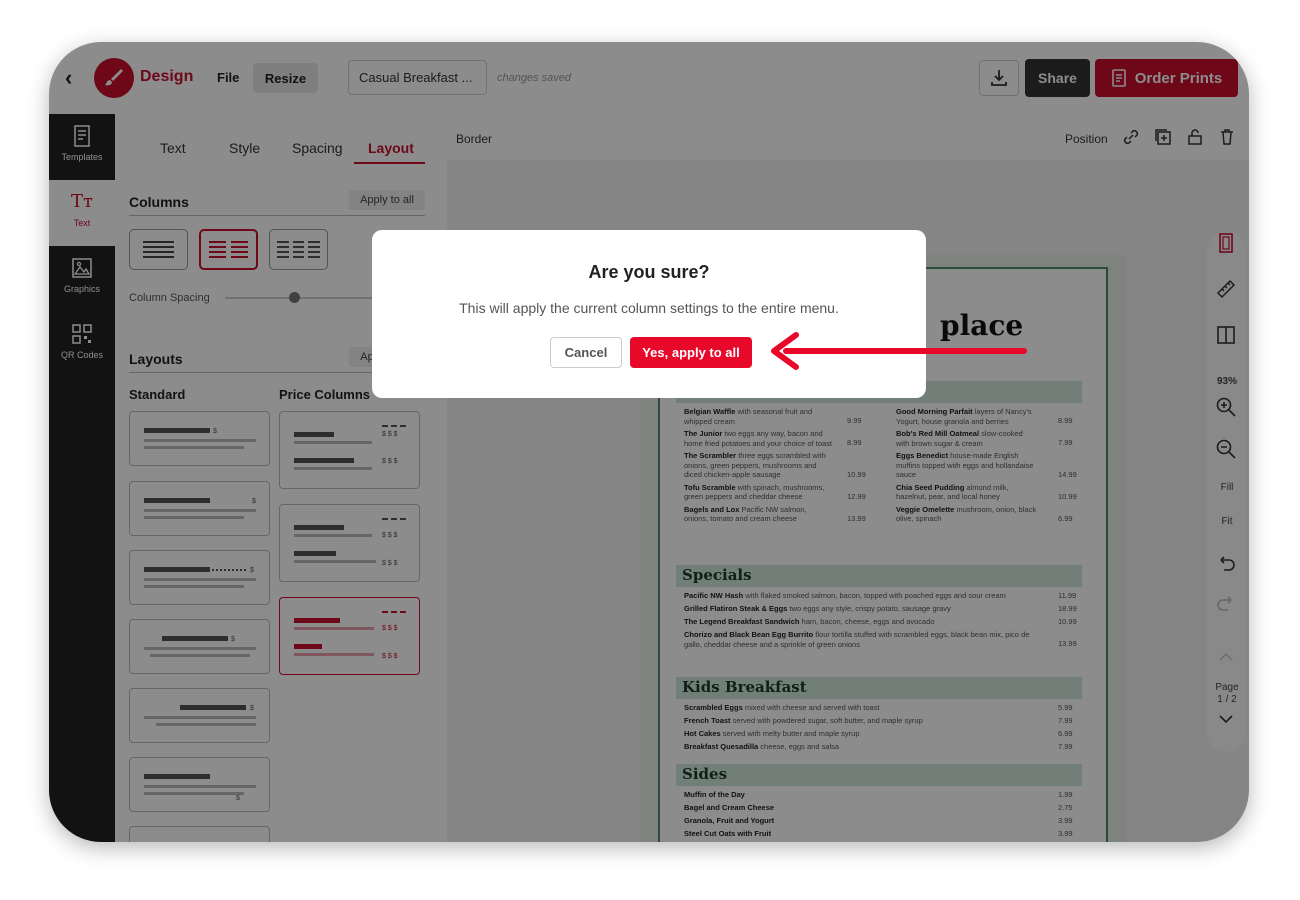 Image resolution: width=1300 pixels, height=900 pixels. What do you see at coordinates (586, 352) in the screenshot?
I see `cancel-button: Cancel` at bounding box center [586, 352].